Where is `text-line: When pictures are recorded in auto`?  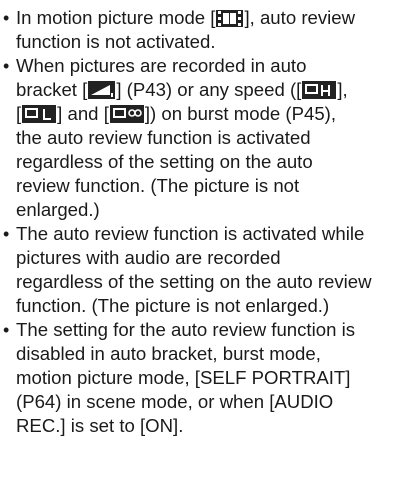 text-line: When pictures are recorded in auto is located at coordinates (161, 65).